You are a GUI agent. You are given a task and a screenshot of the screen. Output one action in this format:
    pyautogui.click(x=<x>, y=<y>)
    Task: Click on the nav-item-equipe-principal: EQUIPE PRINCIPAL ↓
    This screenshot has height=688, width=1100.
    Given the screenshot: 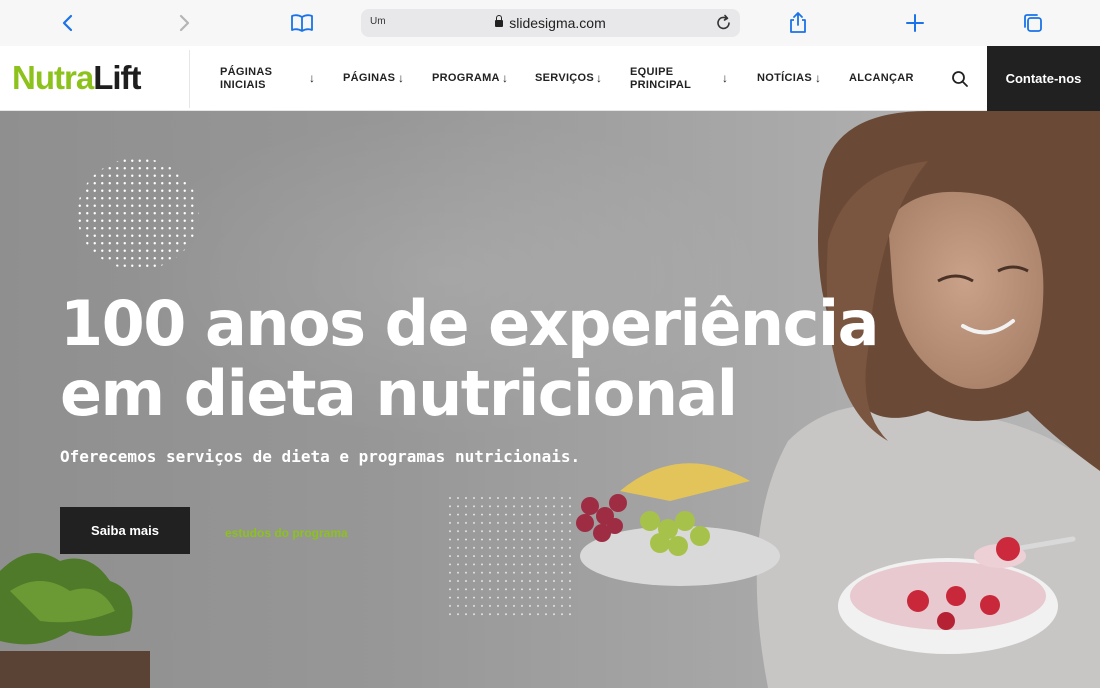 What is the action you would take?
    pyautogui.click(x=683, y=78)
    